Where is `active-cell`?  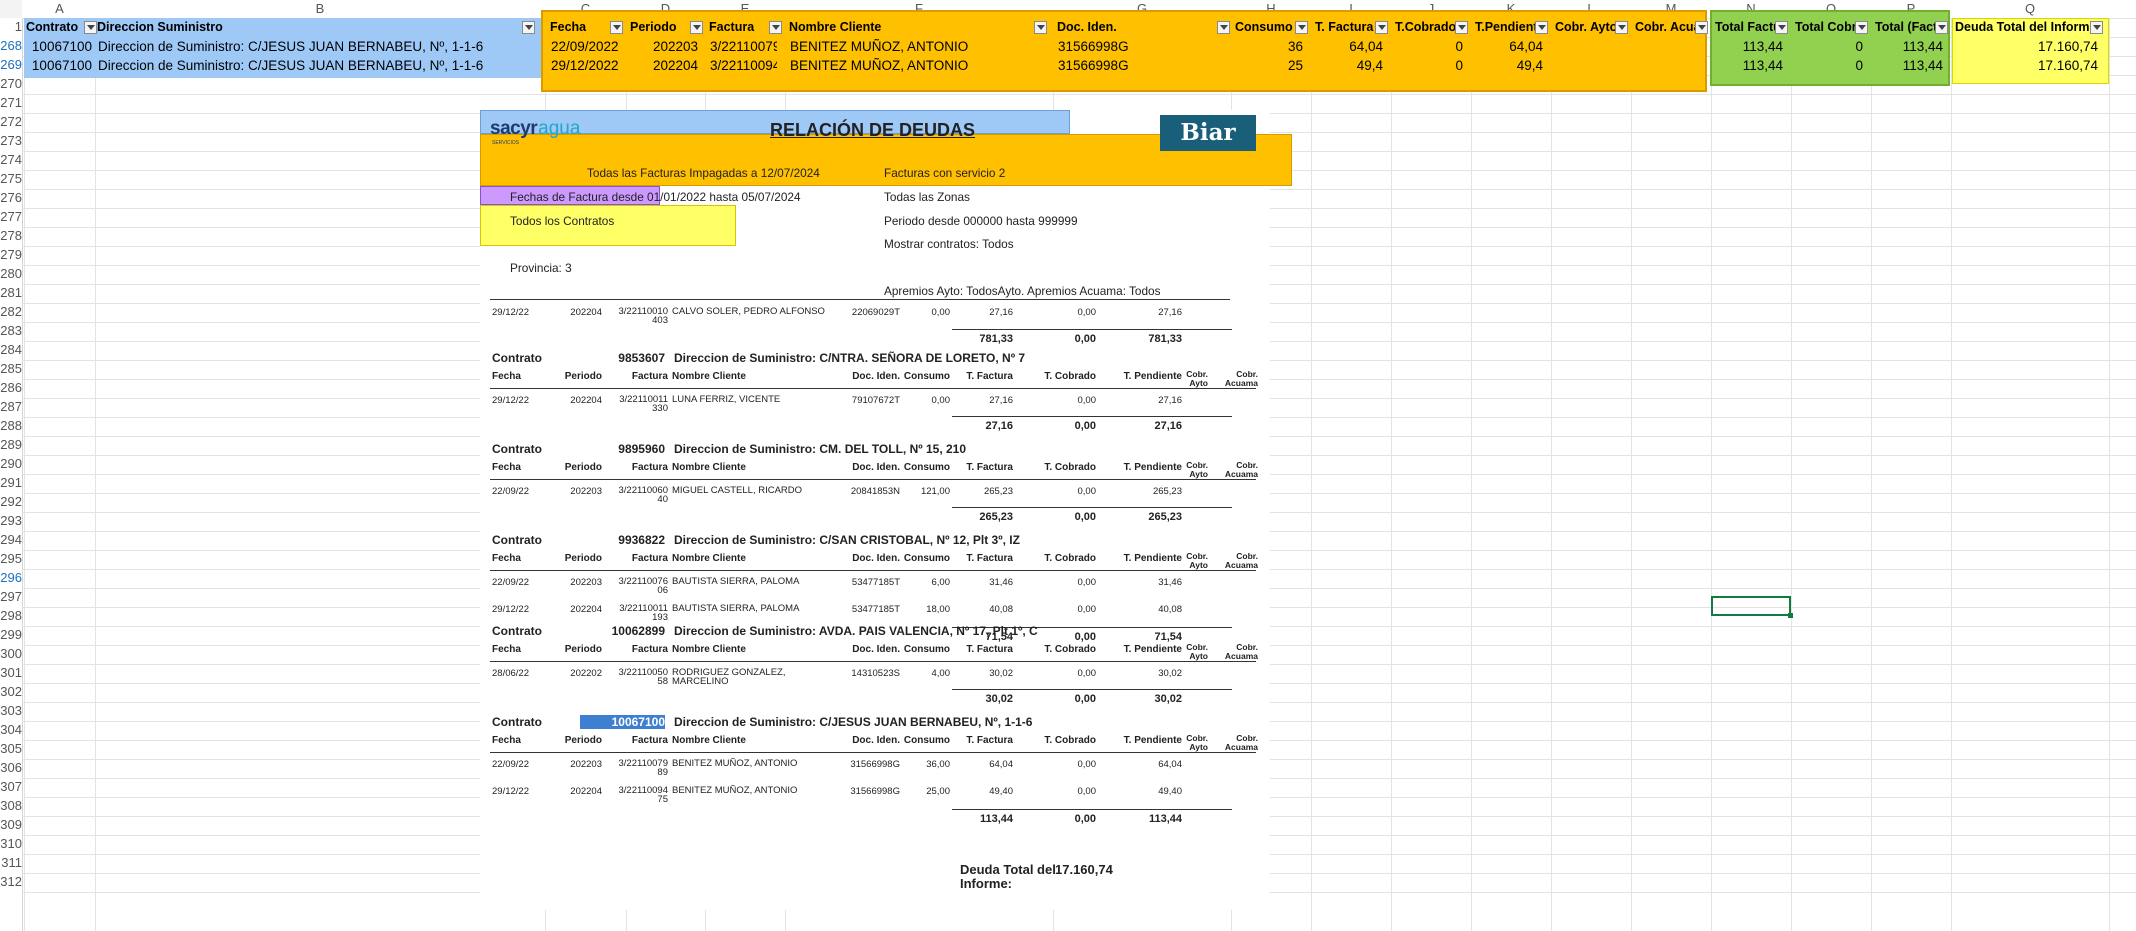
active-cell is located at coordinates (1751, 606).